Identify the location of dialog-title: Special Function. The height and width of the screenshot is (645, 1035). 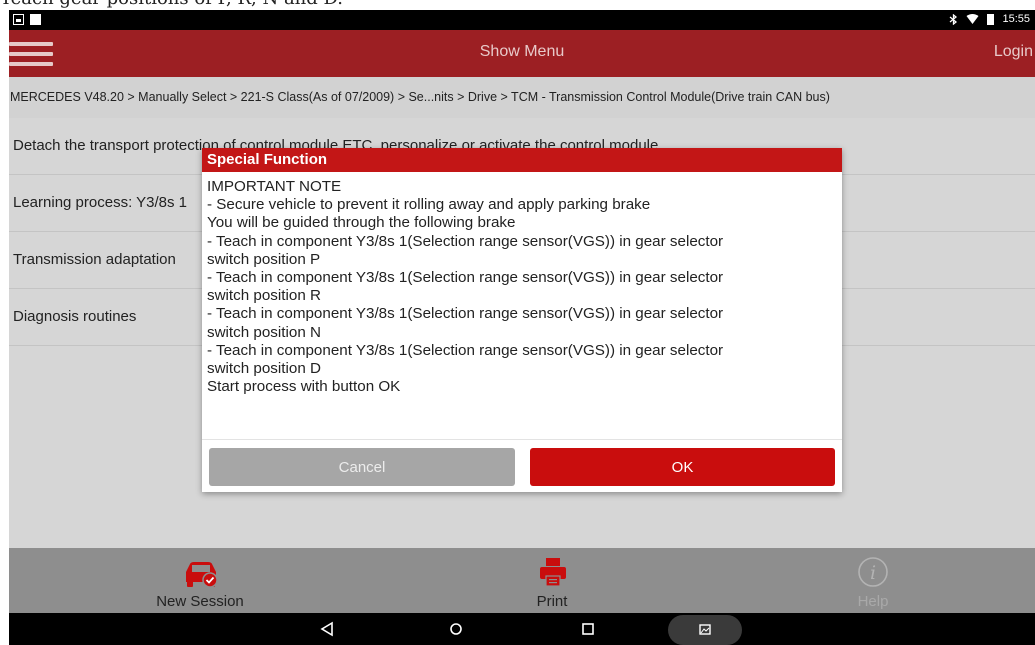
(522, 160).